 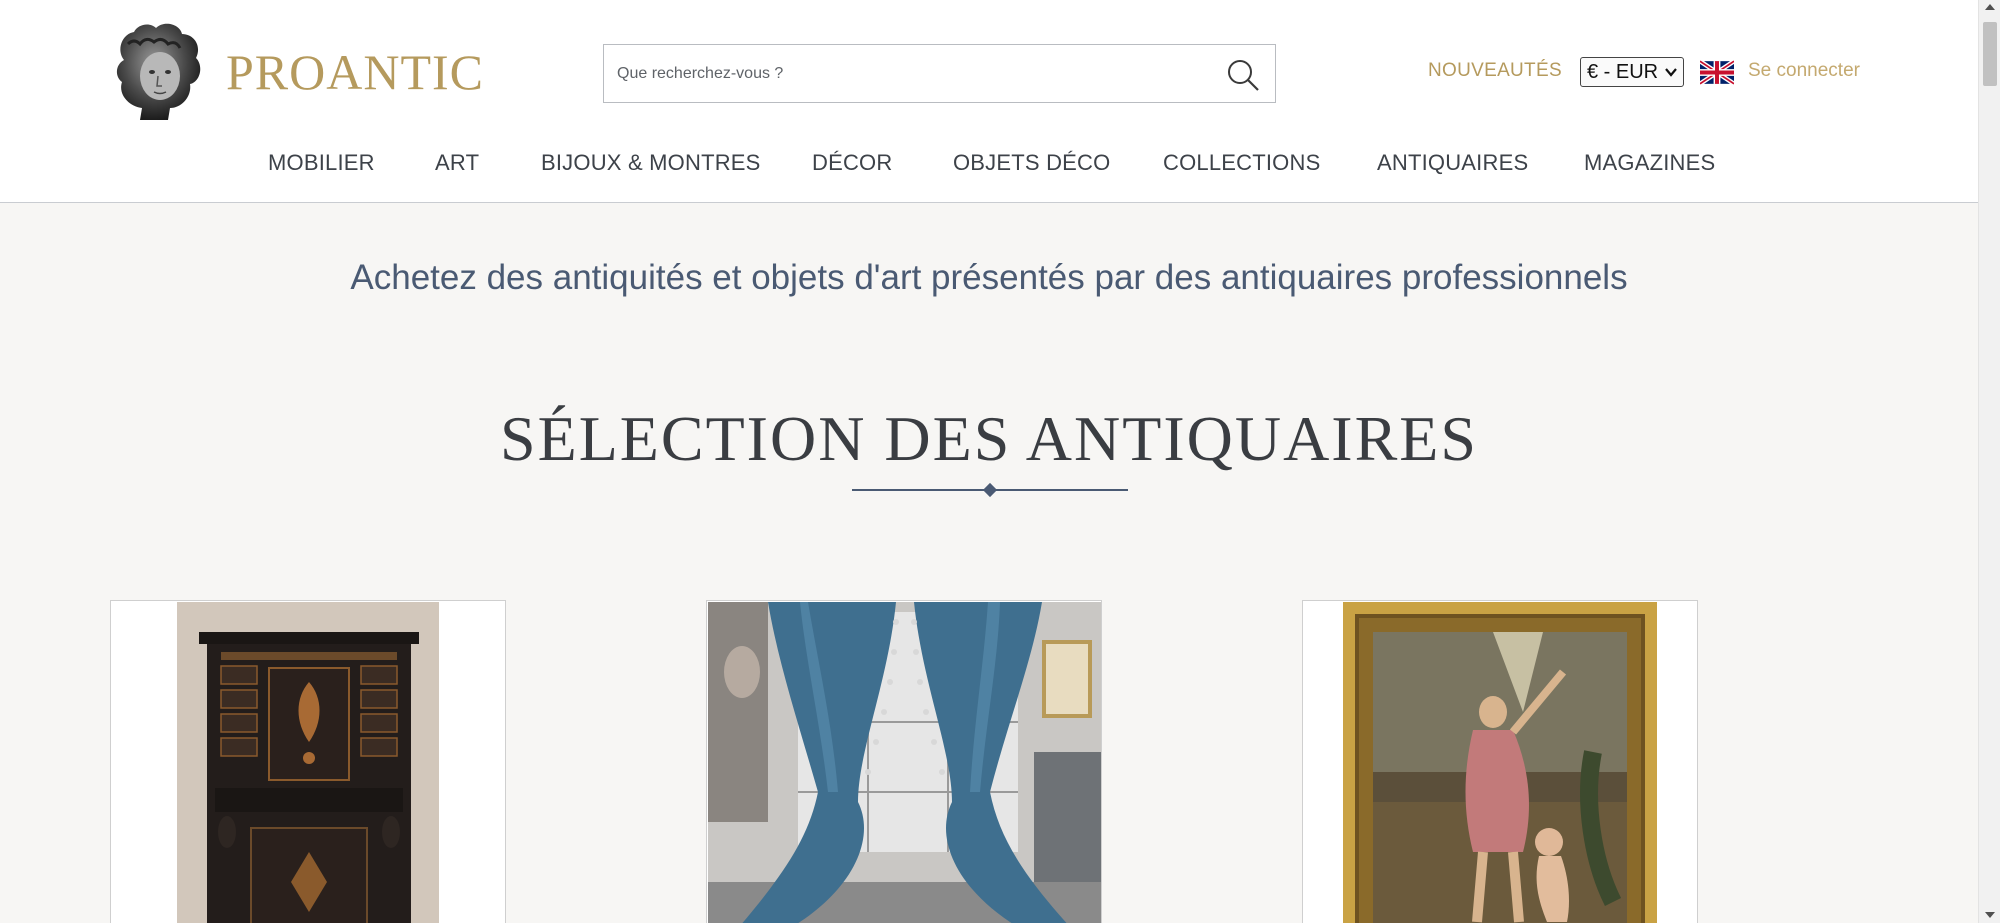 I want to click on nav-item-art: ART, so click(x=457, y=163).